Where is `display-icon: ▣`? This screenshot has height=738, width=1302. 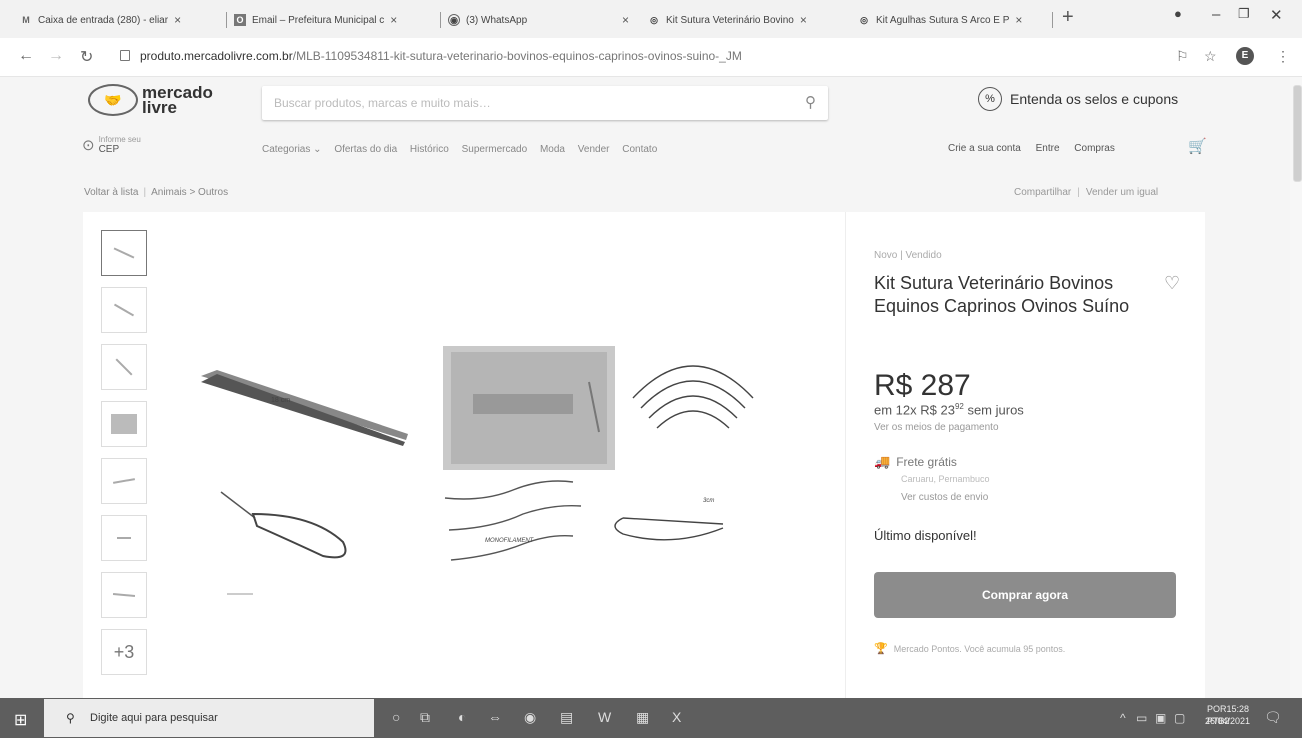 display-icon: ▣ is located at coordinates (1160, 718).